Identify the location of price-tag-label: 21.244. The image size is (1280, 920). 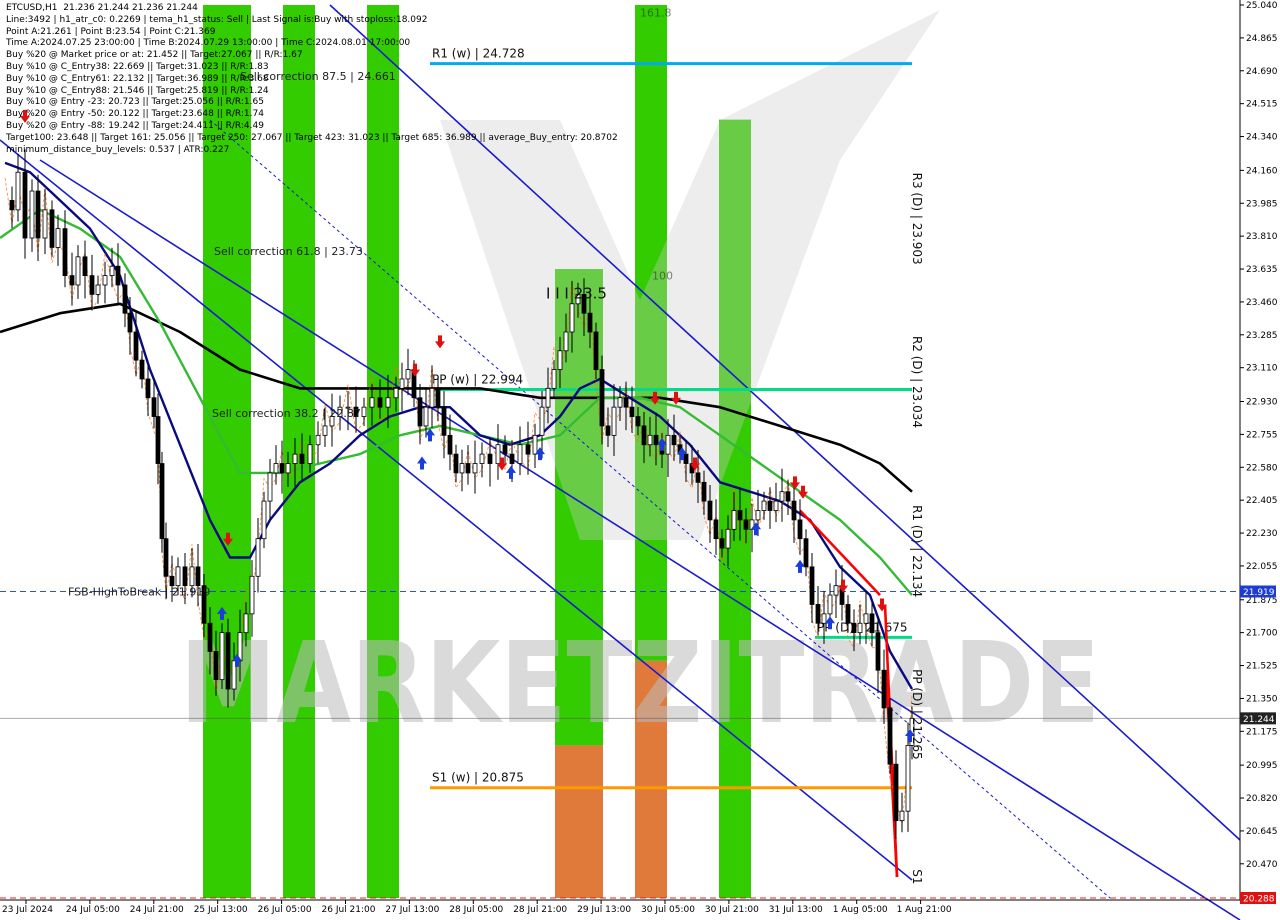
(1259, 720).